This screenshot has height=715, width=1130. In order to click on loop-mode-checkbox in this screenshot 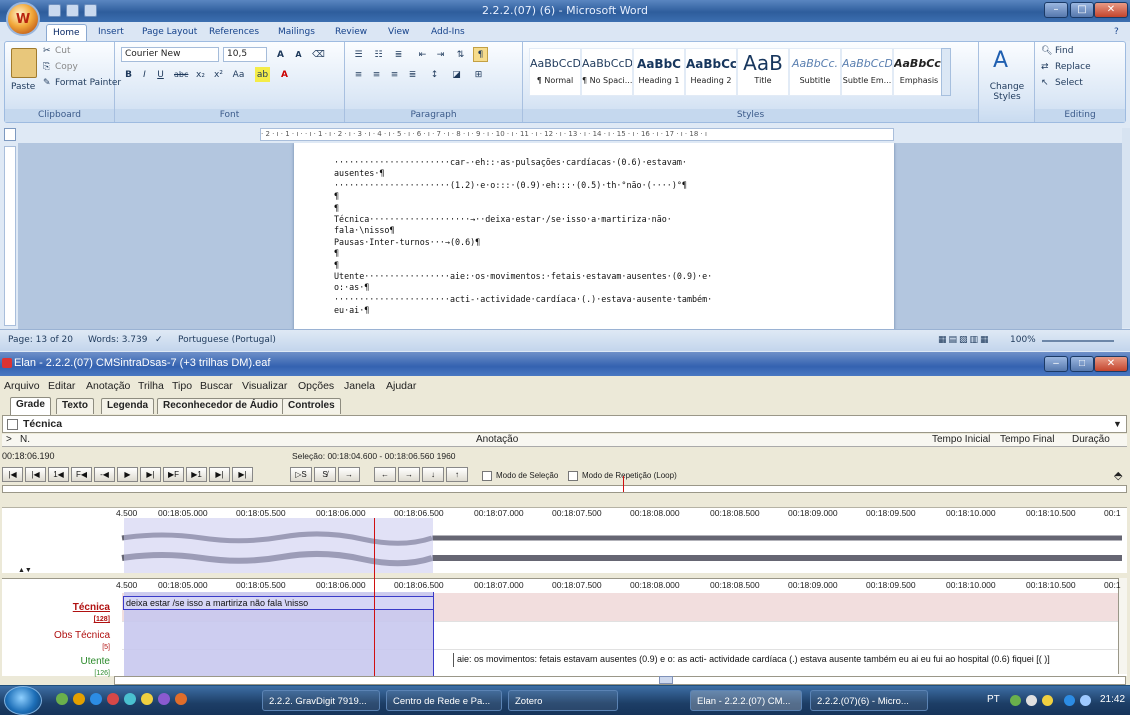, I will do `click(573, 476)`.